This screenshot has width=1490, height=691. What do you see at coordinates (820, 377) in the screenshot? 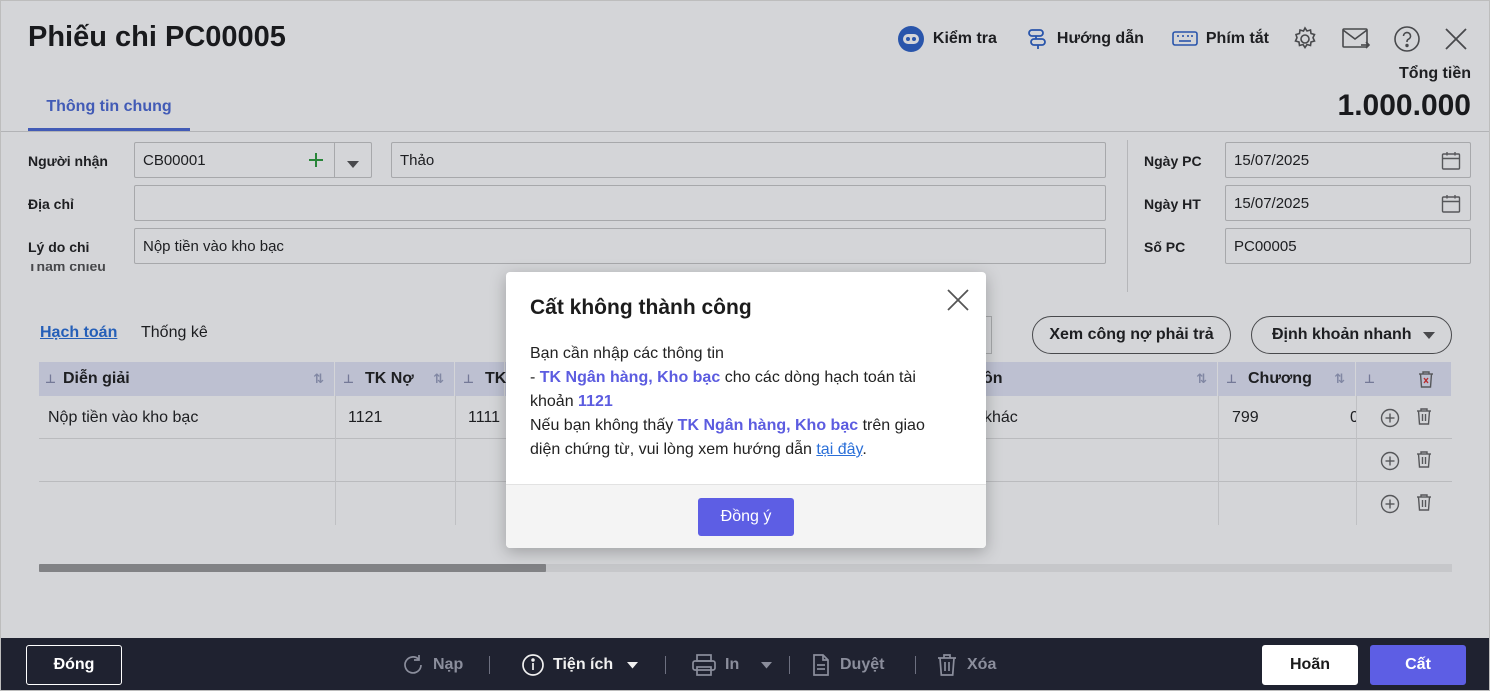
I see `message-line-2a: cho các dòng hạch toán tài` at bounding box center [820, 377].